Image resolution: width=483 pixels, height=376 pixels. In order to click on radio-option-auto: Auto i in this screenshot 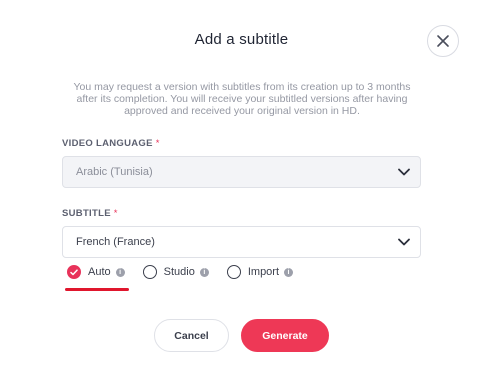, I will do `click(96, 272)`.